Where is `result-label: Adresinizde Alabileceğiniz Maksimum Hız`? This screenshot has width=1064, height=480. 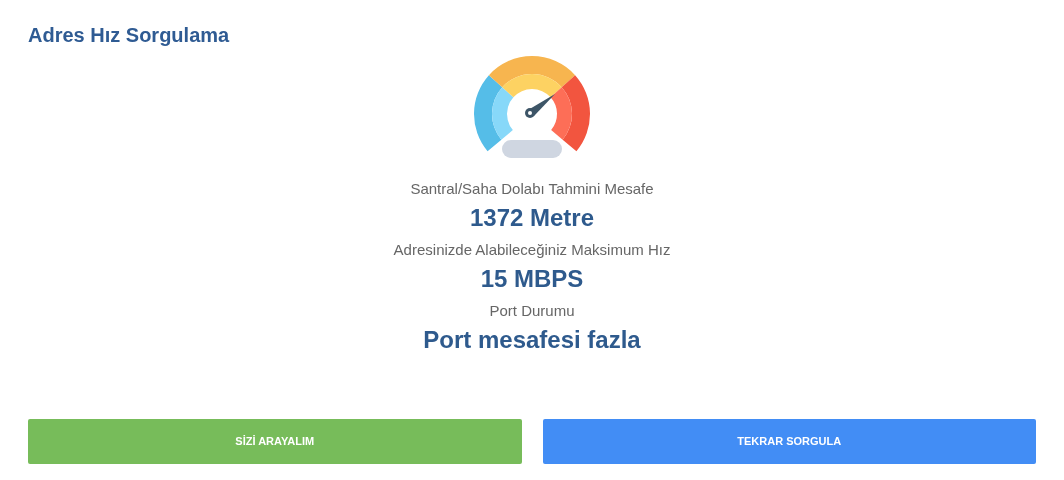
result-label: Adresinizde Alabileceğiniz Maksimum Hız is located at coordinates (532, 250).